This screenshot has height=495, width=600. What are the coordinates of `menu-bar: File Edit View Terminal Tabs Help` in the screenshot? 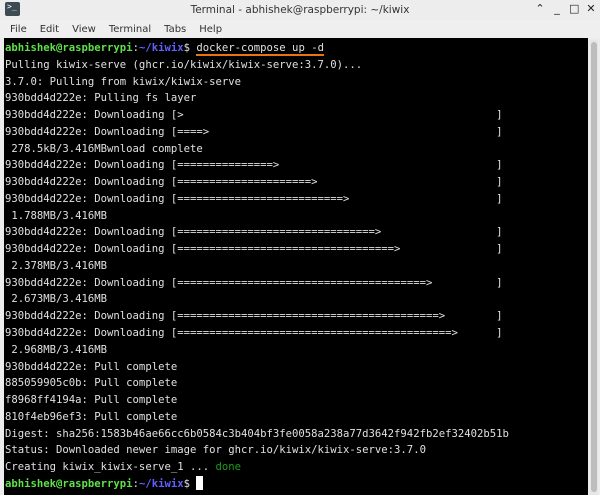 It's located at (300, 29).